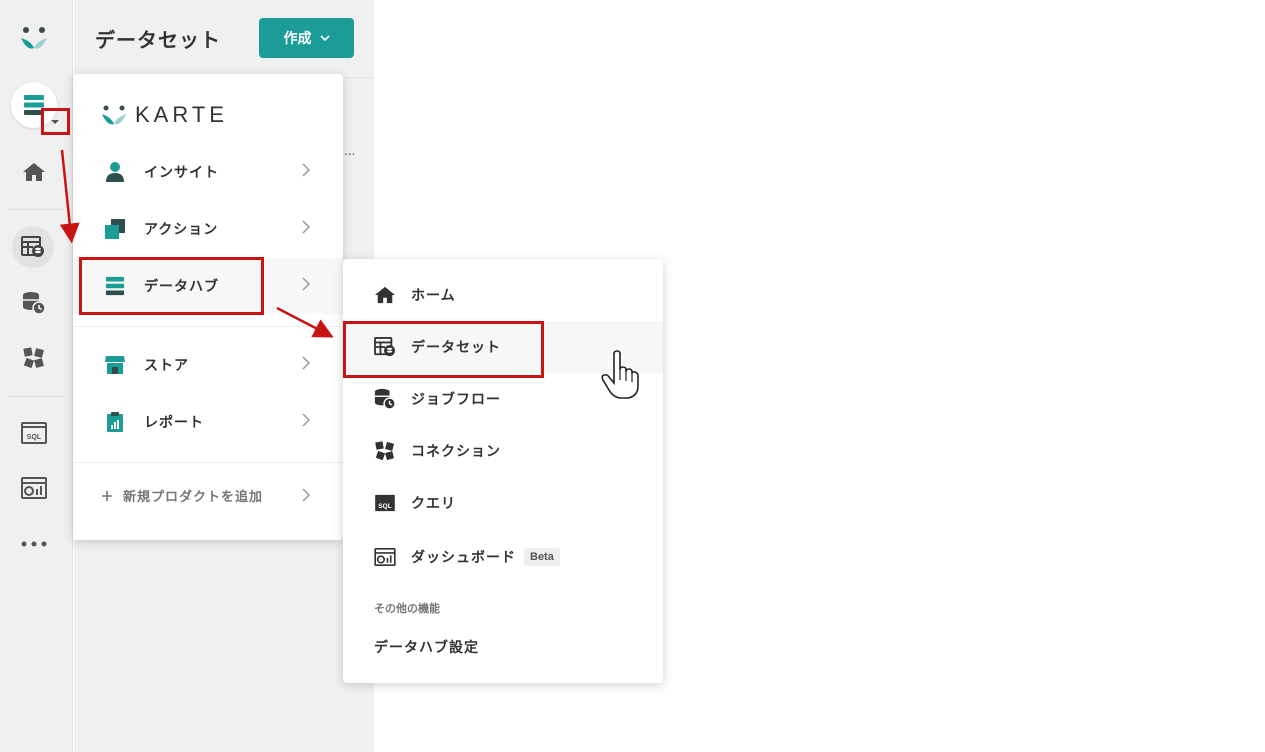  What do you see at coordinates (166, 366) in the screenshot?
I see `product-item-label: ストア` at bounding box center [166, 366].